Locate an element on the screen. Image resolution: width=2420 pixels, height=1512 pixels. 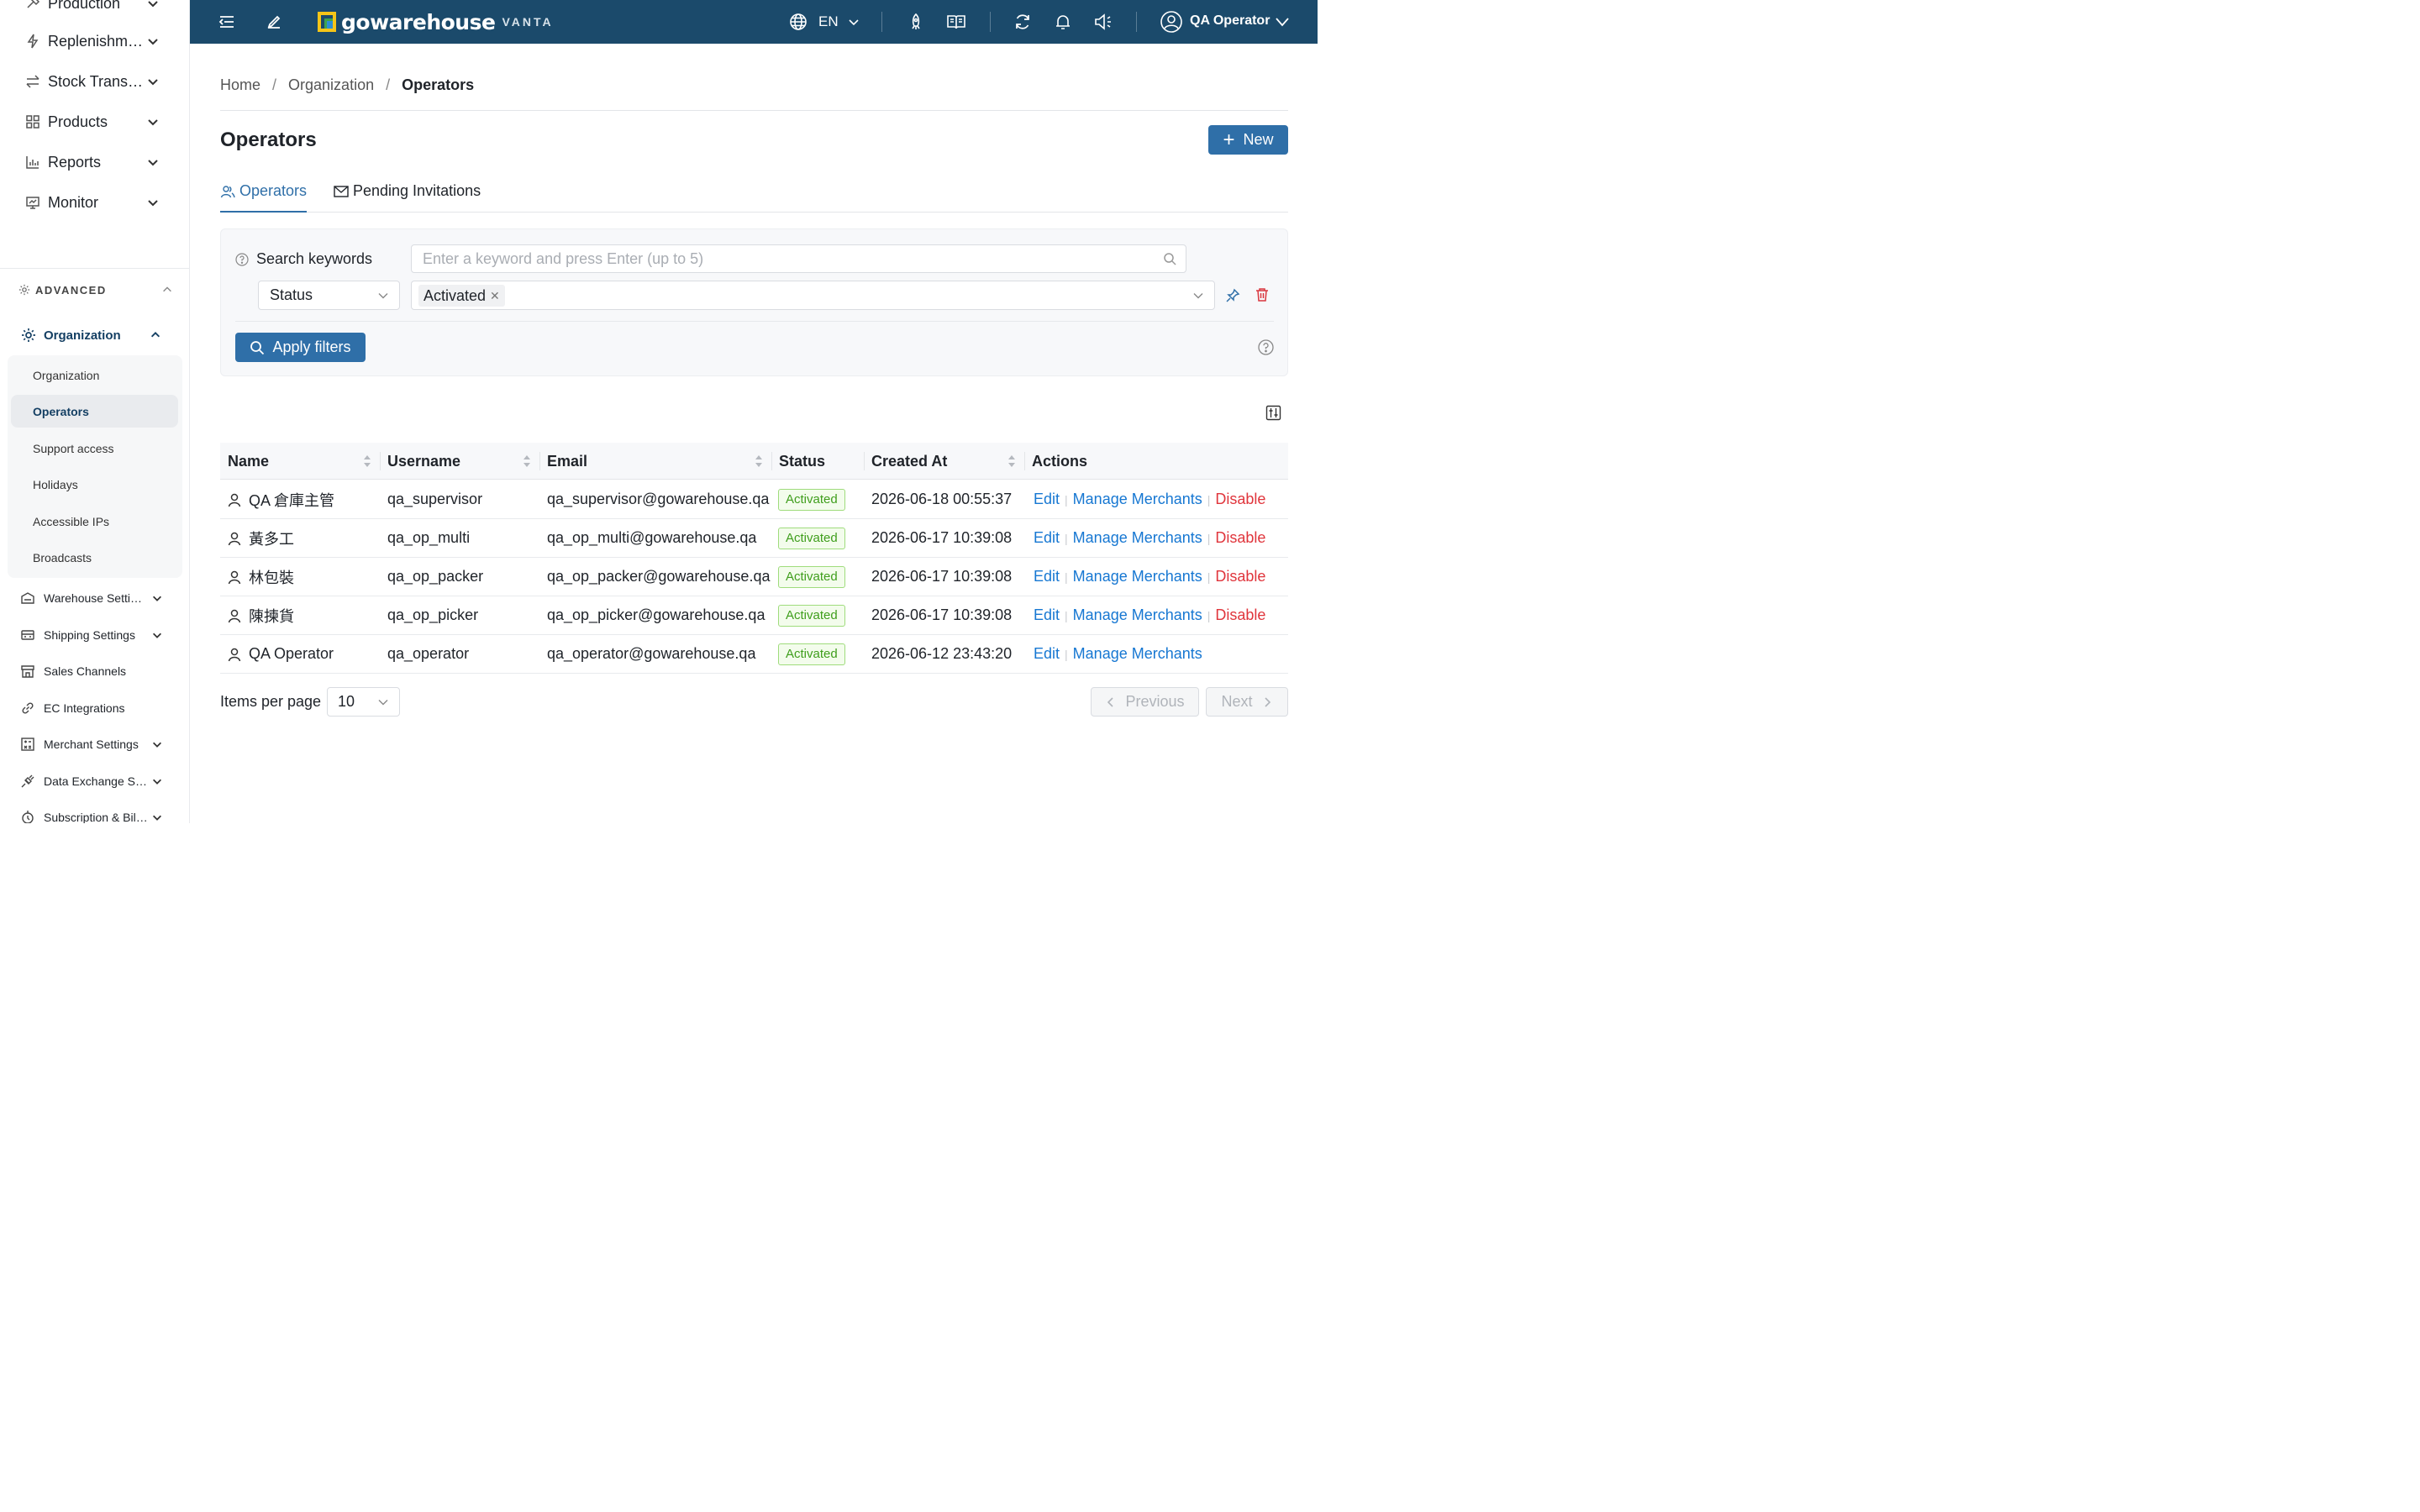
sidebar-item-monitor: Monitor is located at coordinates (94, 202).